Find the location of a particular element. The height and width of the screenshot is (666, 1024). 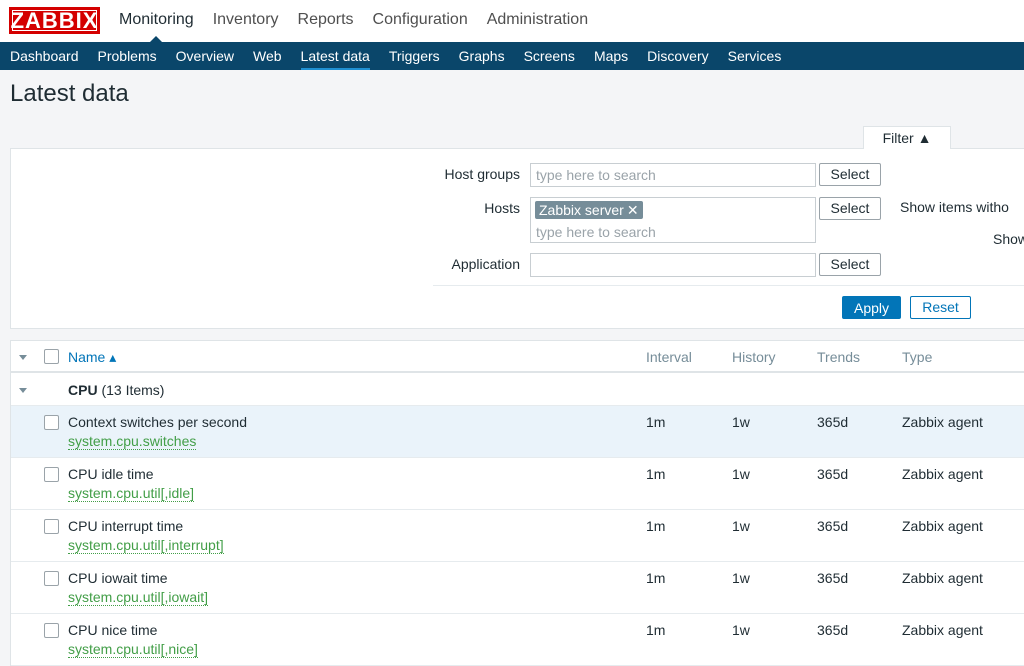

sub-menu-latest-data: Latest data is located at coordinates (335, 56).